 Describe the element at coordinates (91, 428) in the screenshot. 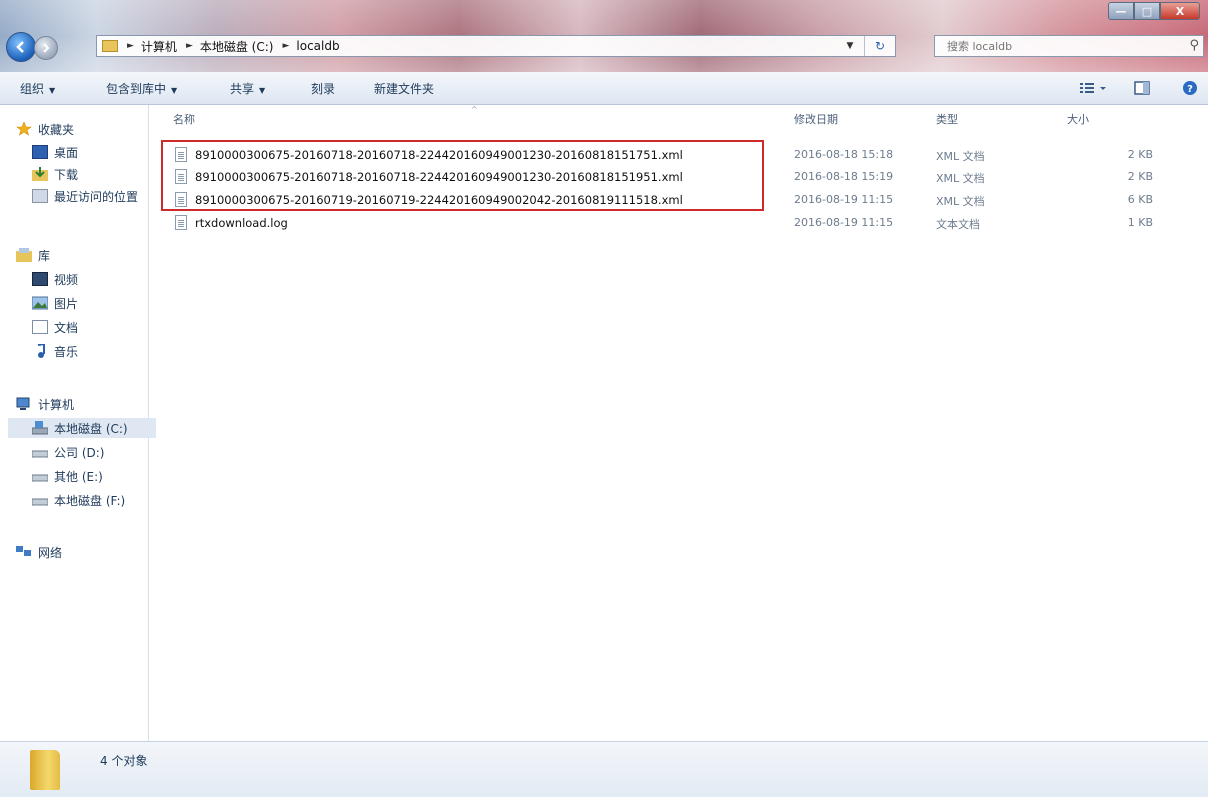

I see `nav-drive-c-label: 本地磁盘 (C:)` at that location.